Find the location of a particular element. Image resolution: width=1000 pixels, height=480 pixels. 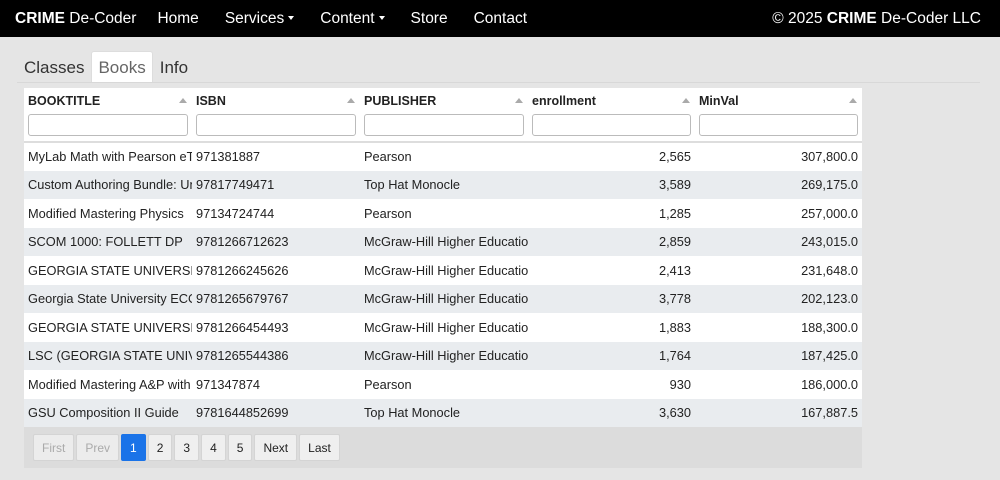

cell-minval: 187,425.0 is located at coordinates (778, 355).